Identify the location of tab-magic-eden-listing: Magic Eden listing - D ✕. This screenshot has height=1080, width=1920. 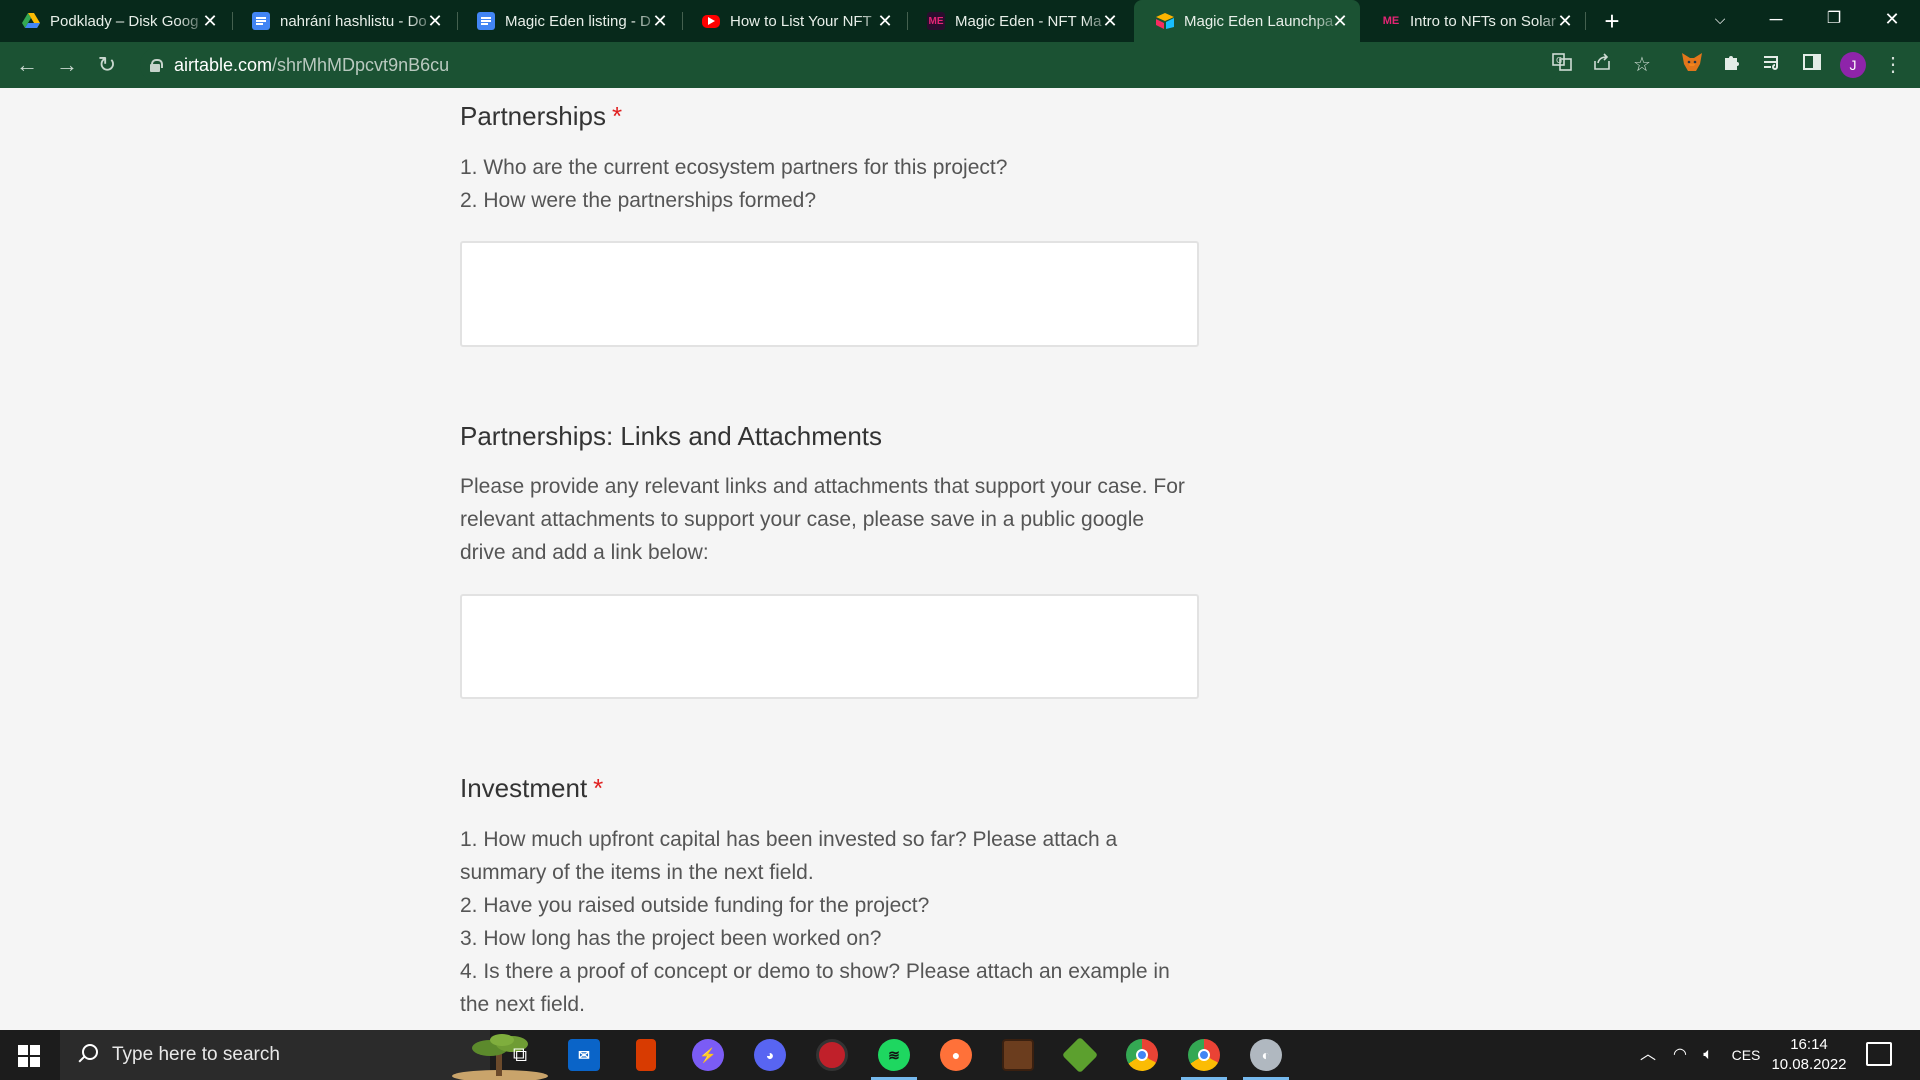
(567, 21).